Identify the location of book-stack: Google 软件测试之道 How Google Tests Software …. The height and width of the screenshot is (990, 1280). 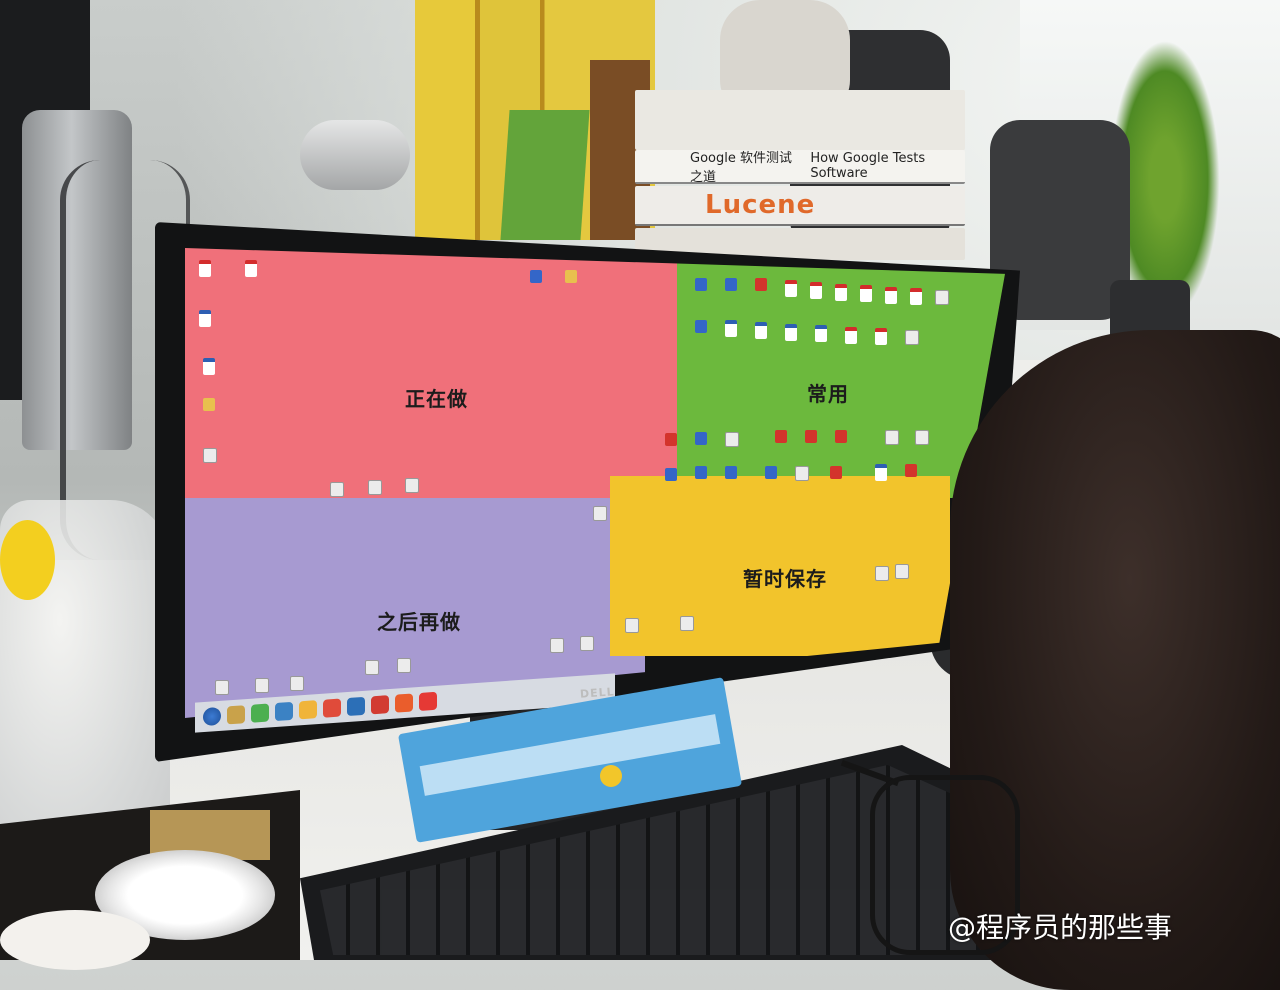
(800, 175).